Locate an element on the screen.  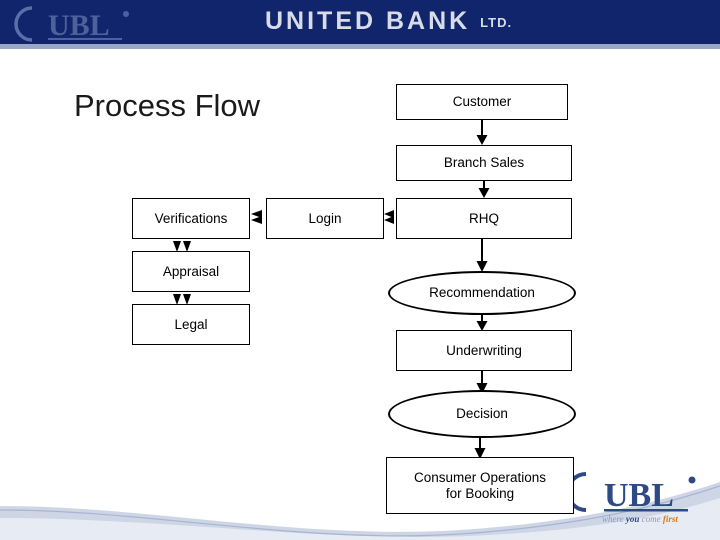
arrow-rhq-to-recommendation is located at coordinates (482, 256).